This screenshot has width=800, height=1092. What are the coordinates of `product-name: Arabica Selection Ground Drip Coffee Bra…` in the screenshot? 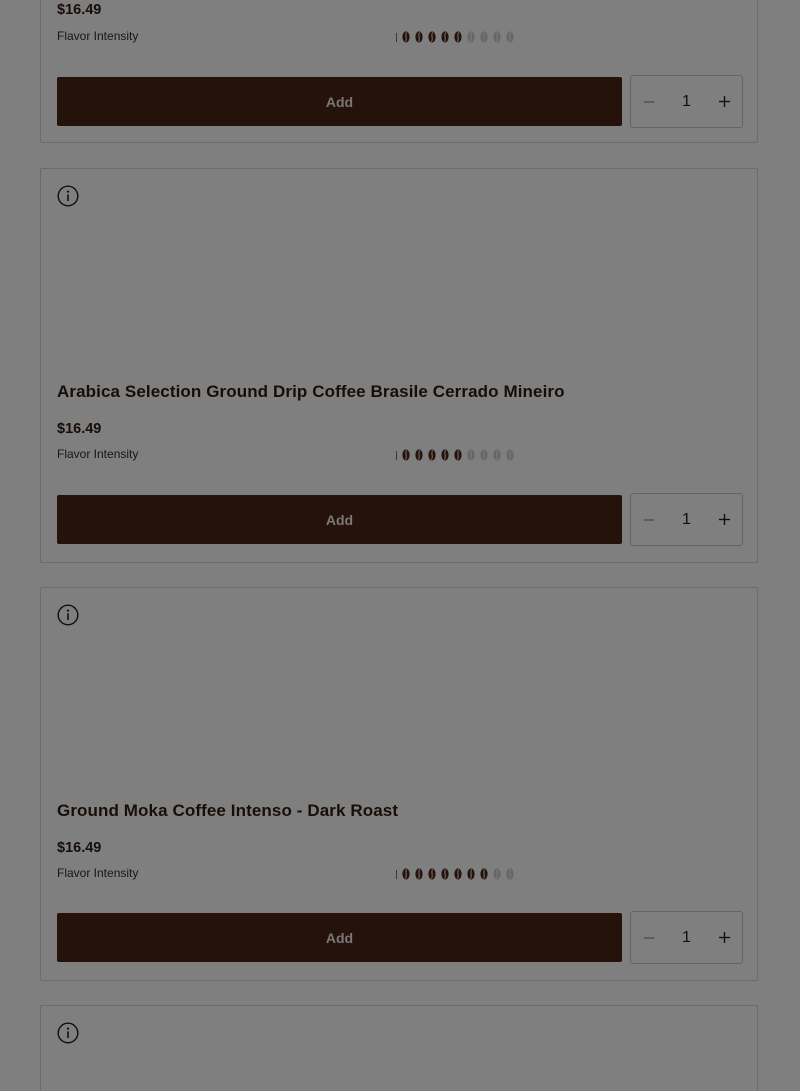 It's located at (311, 392).